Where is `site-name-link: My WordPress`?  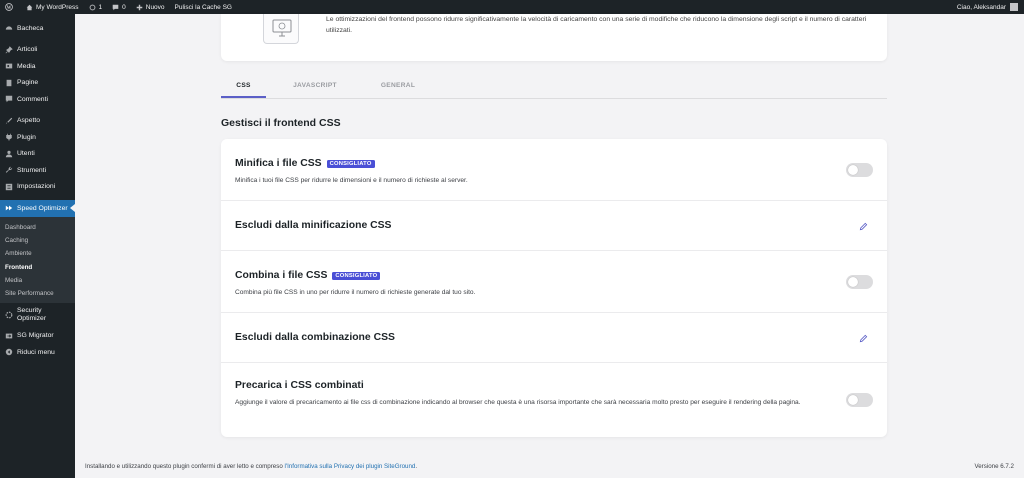 site-name-link: My WordPress is located at coordinates (52, 7).